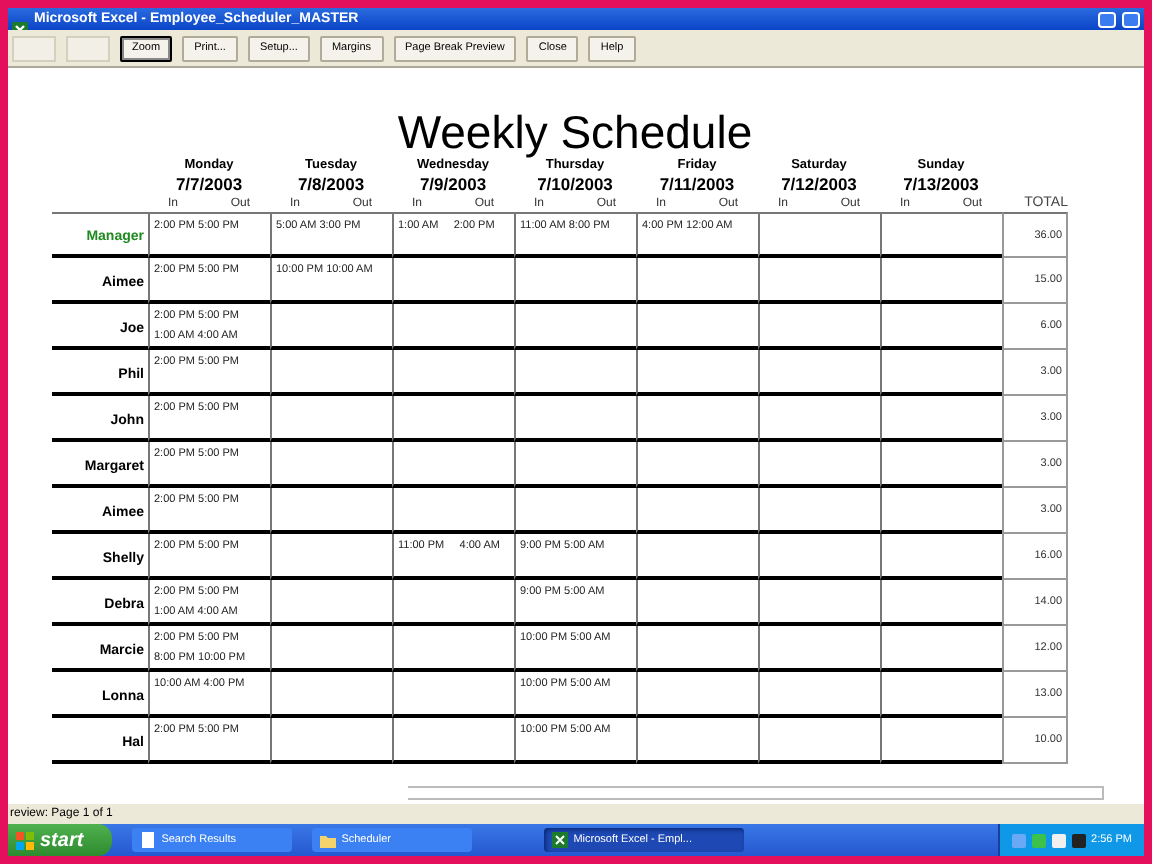  What do you see at coordinates (756, 793) in the screenshot?
I see `scrollbar` at bounding box center [756, 793].